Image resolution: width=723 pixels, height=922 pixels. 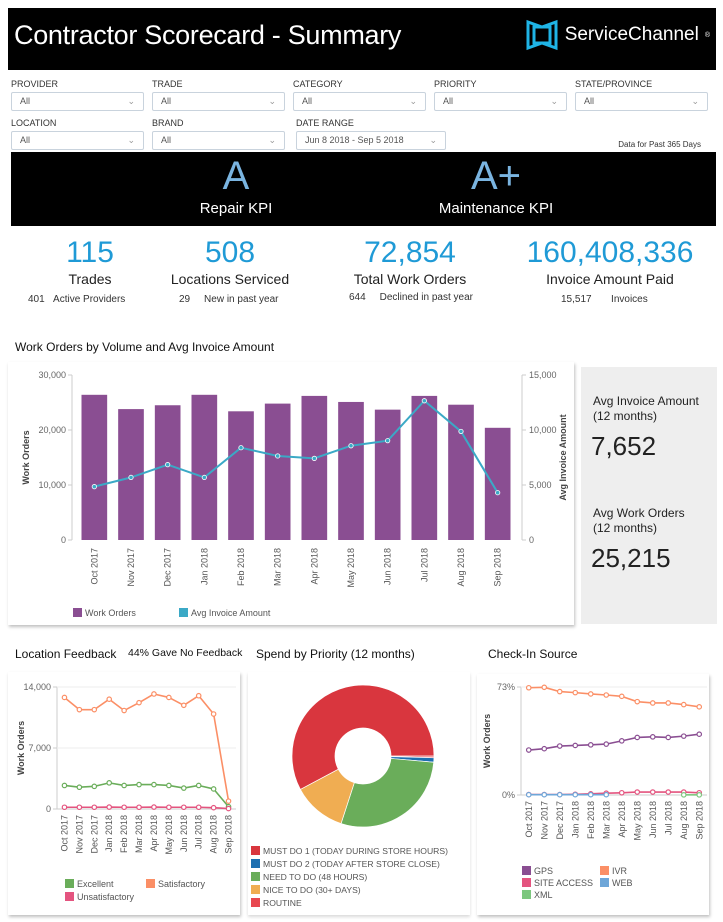 What do you see at coordinates (236, 185) in the screenshot?
I see `repair-kpi: A Repair KPI` at bounding box center [236, 185].